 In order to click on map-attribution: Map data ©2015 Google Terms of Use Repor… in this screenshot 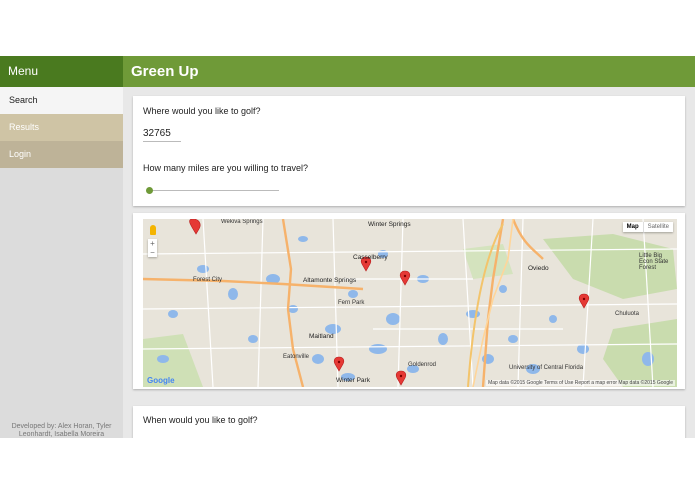, I will do `click(580, 383)`.